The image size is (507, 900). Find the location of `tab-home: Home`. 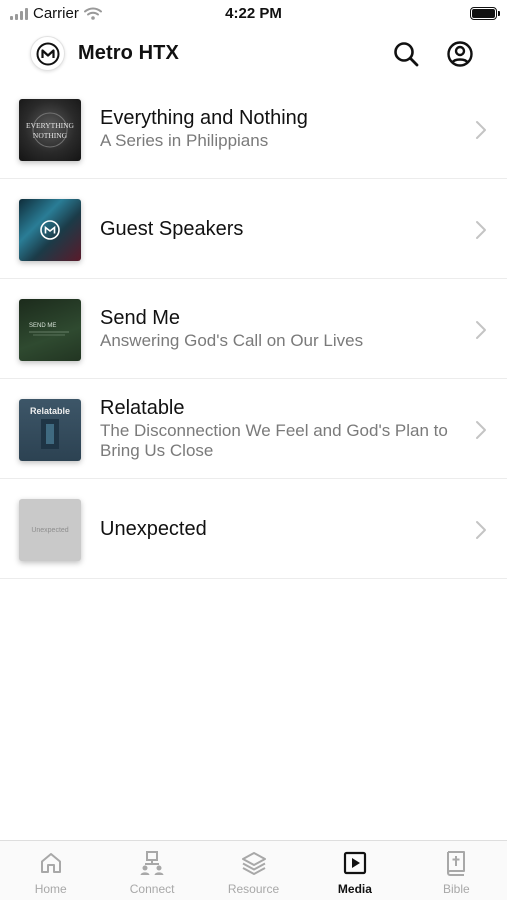

tab-home: Home is located at coordinates (50, 870).